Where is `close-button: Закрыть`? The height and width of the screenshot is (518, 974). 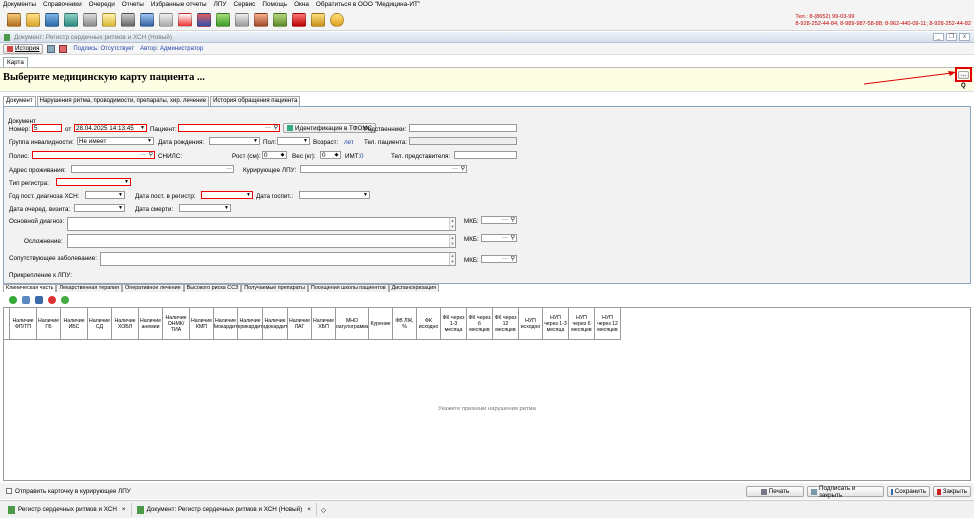 close-button: Закрыть is located at coordinates (952, 491).